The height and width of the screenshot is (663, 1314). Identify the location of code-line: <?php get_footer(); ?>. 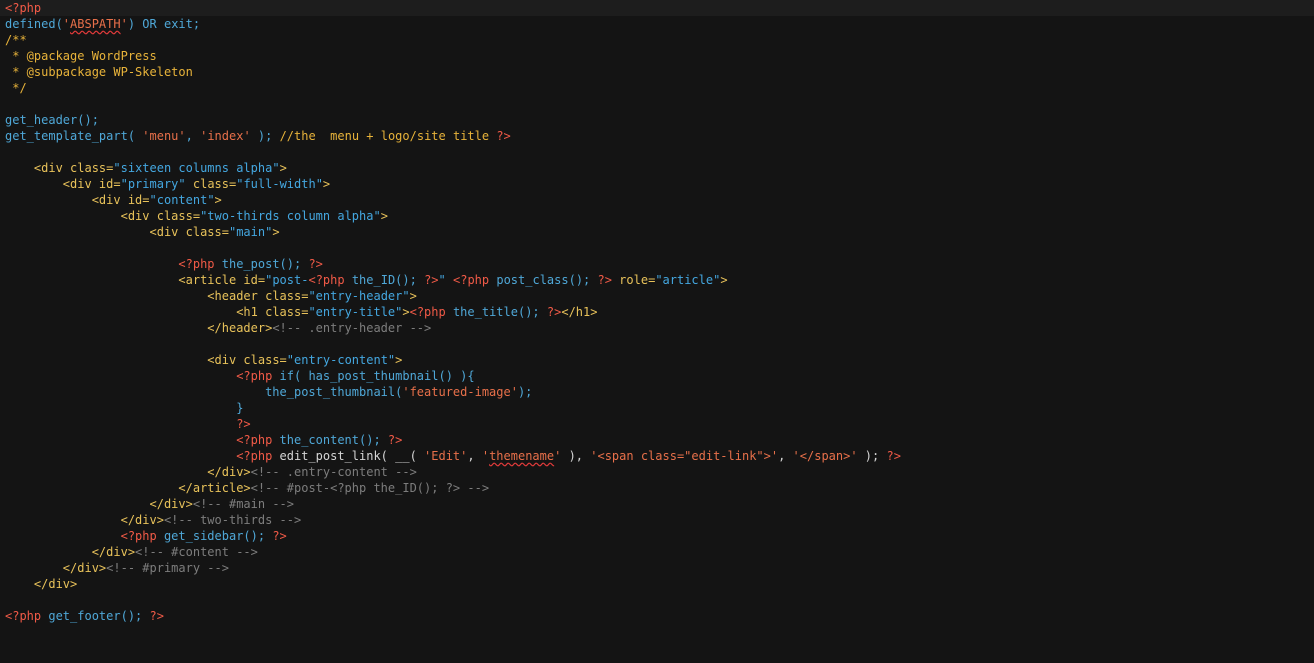
(453, 616).